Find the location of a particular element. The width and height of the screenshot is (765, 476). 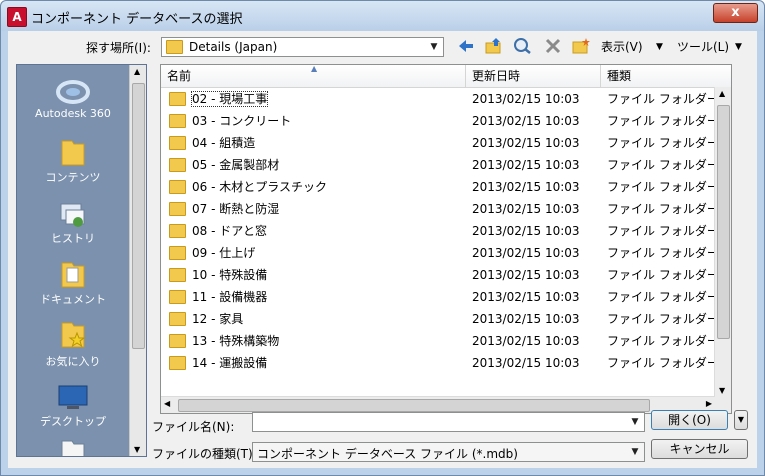

row-name-cell: 09 - 仕上げ is located at coordinates (212, 253).